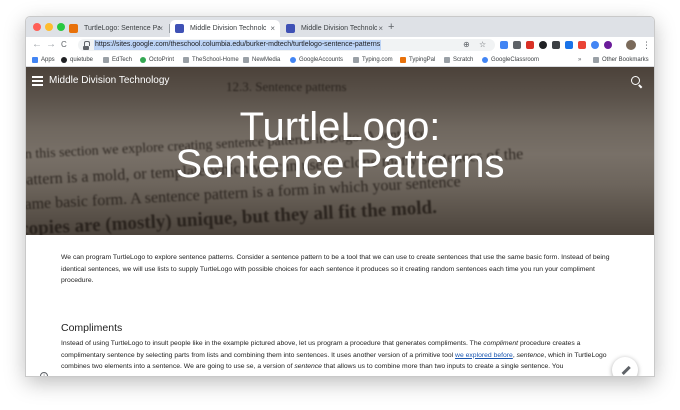 This screenshot has width=680, height=410. What do you see at coordinates (215, 60) in the screenshot?
I see `bookmark-label: TheSchool-Home` at bounding box center [215, 60].